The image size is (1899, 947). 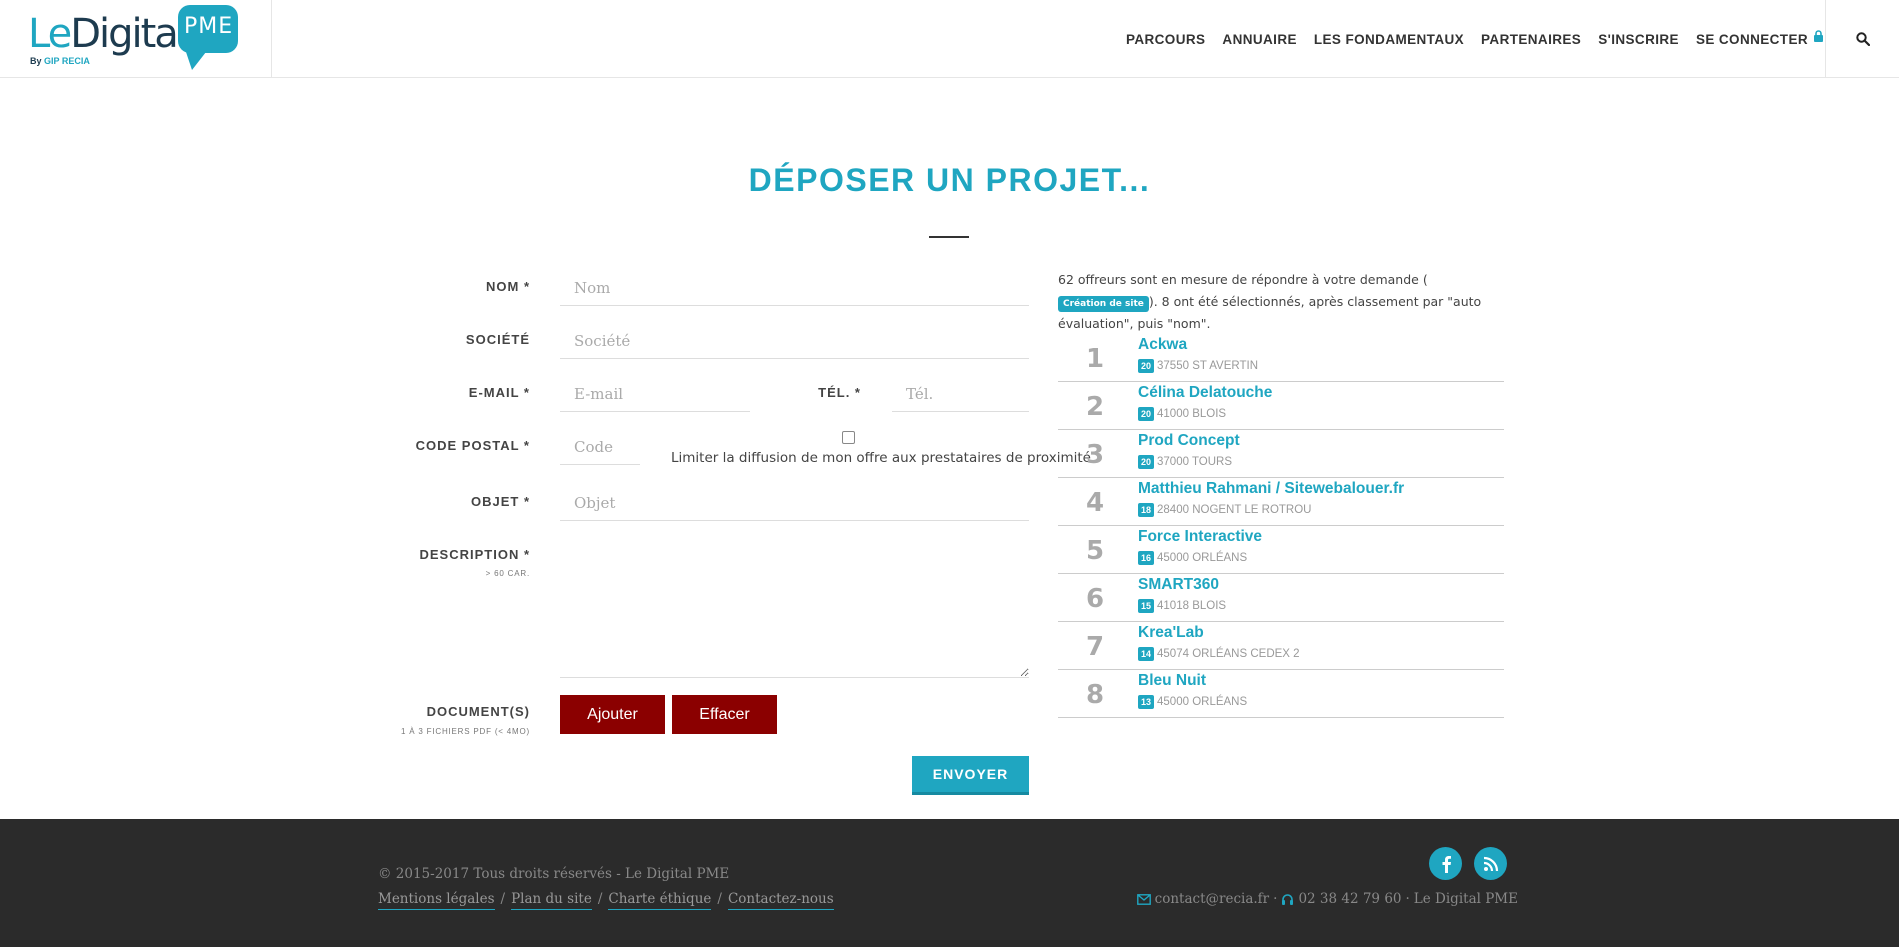 I want to click on rss-icon, so click(x=1490, y=863).